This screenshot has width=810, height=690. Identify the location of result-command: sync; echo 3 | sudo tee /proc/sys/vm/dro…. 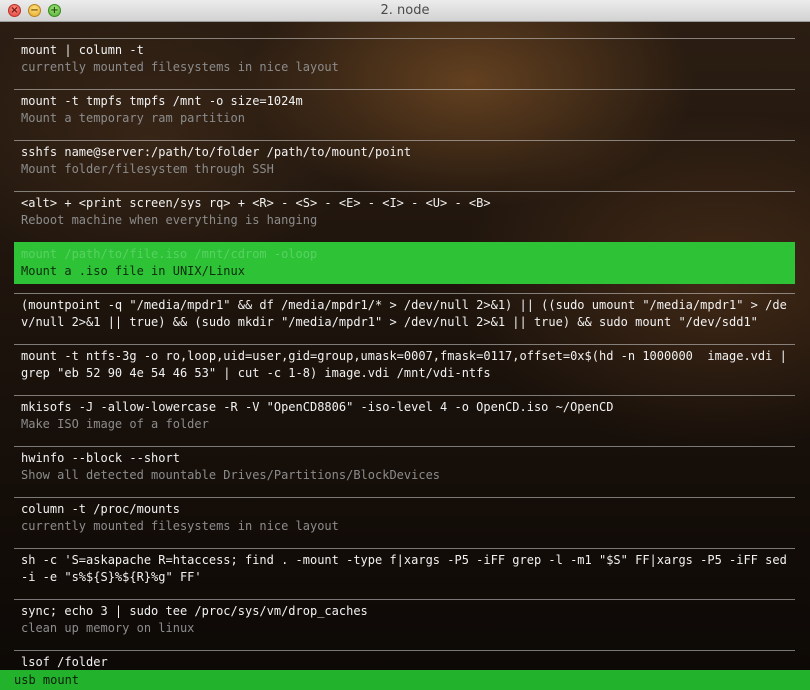
(194, 611).